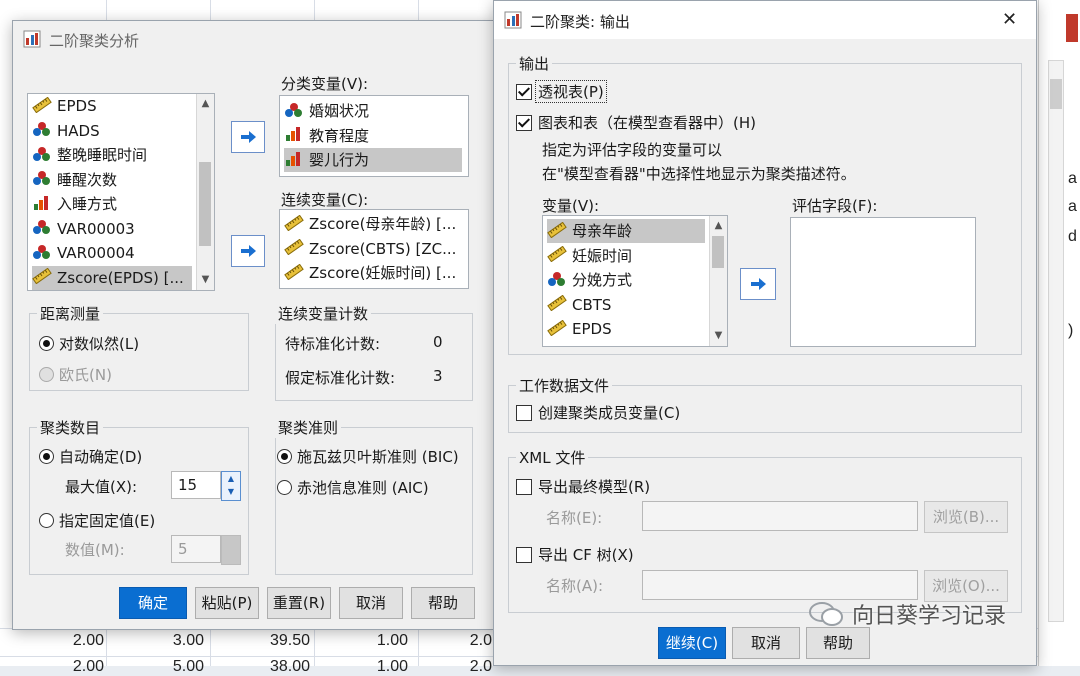 The height and width of the screenshot is (676, 1080). What do you see at coordinates (571, 206) in the screenshot?
I see `variables-label: 变量(V):` at bounding box center [571, 206].